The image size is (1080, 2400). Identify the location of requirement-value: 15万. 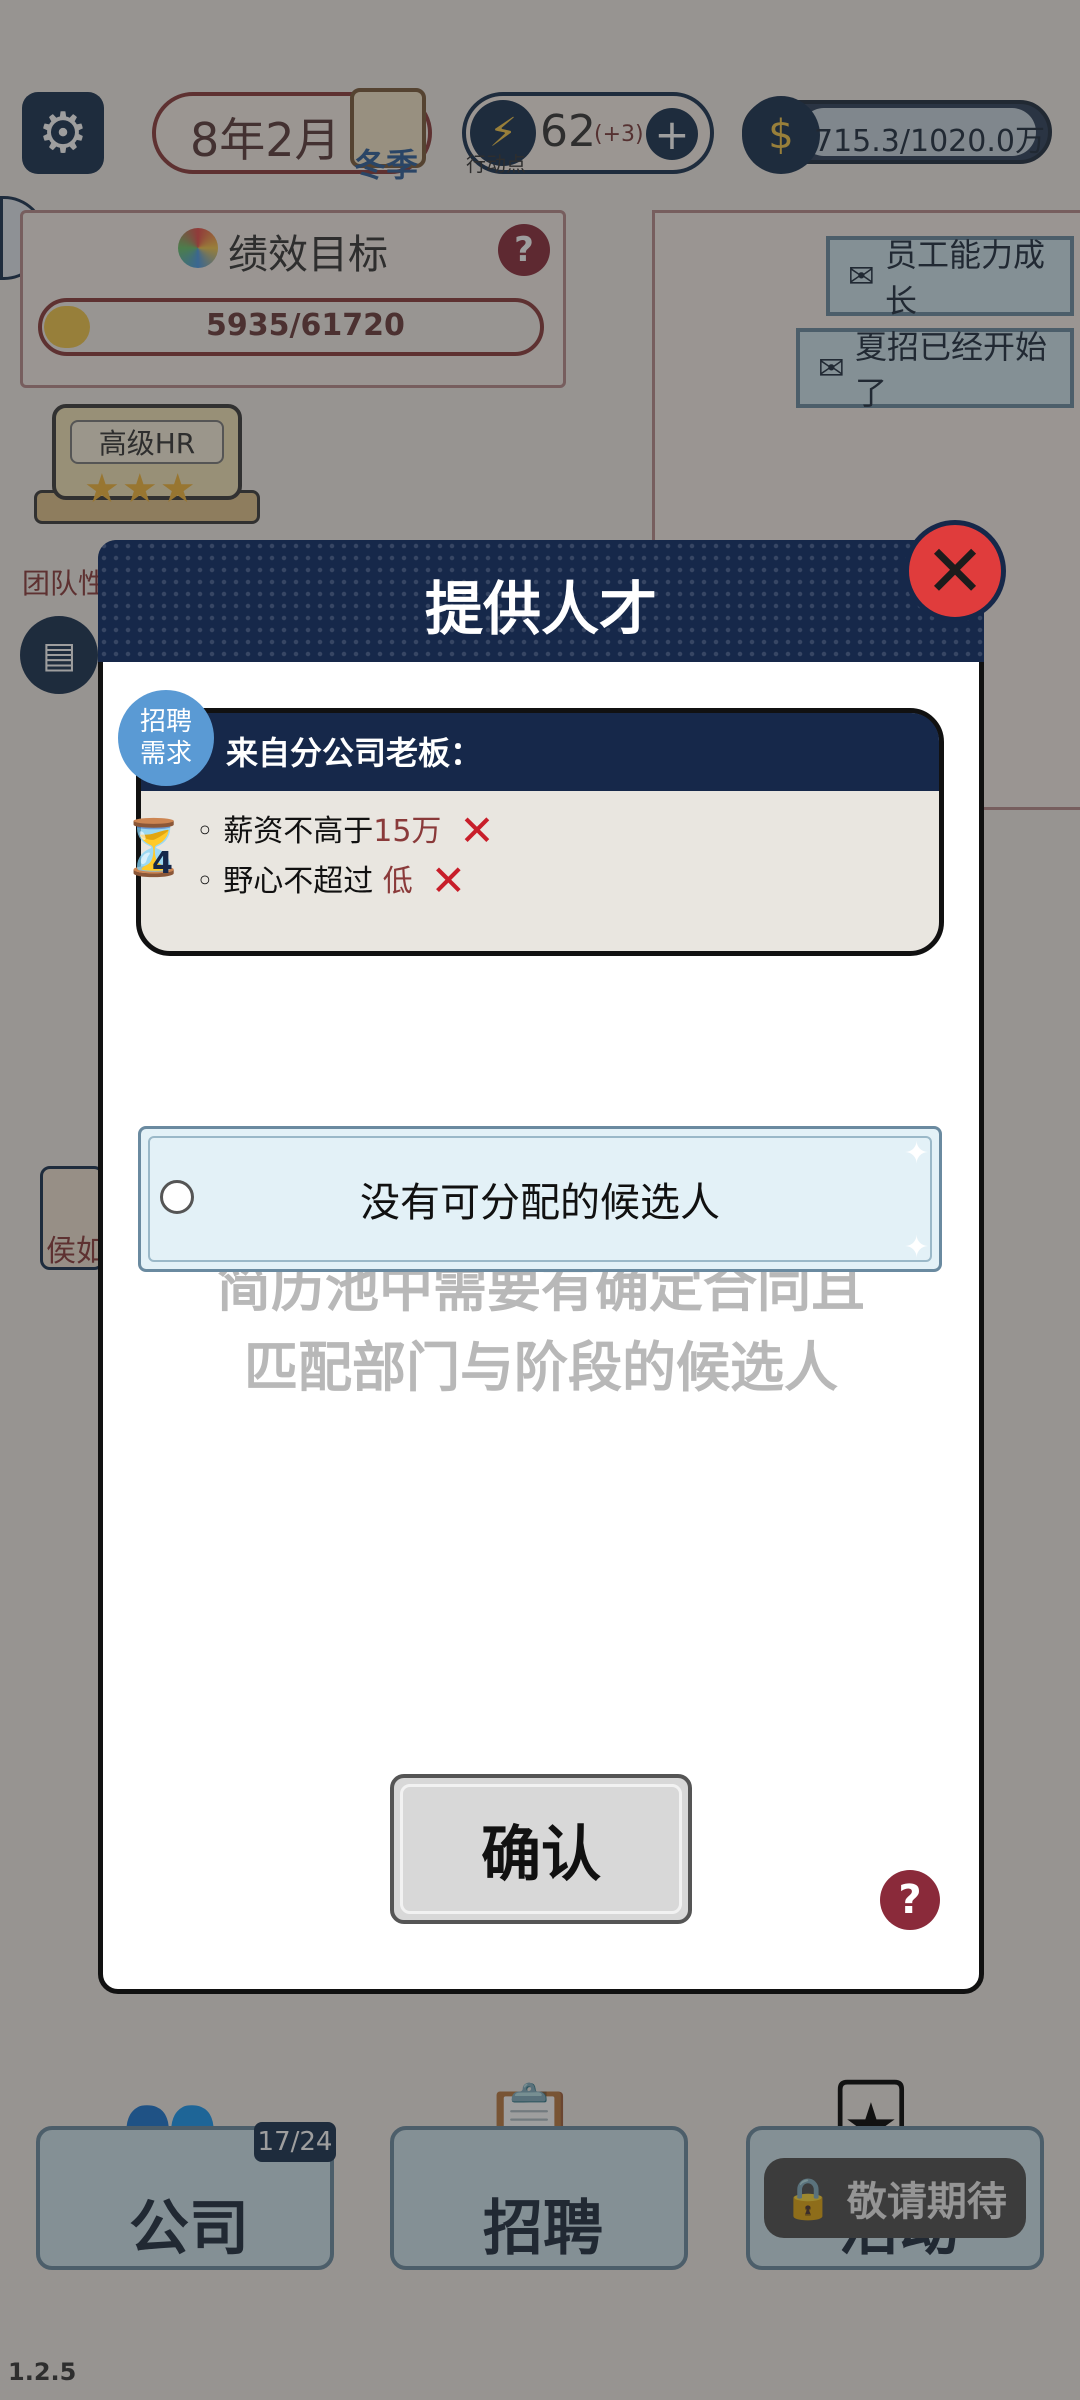
(407, 831).